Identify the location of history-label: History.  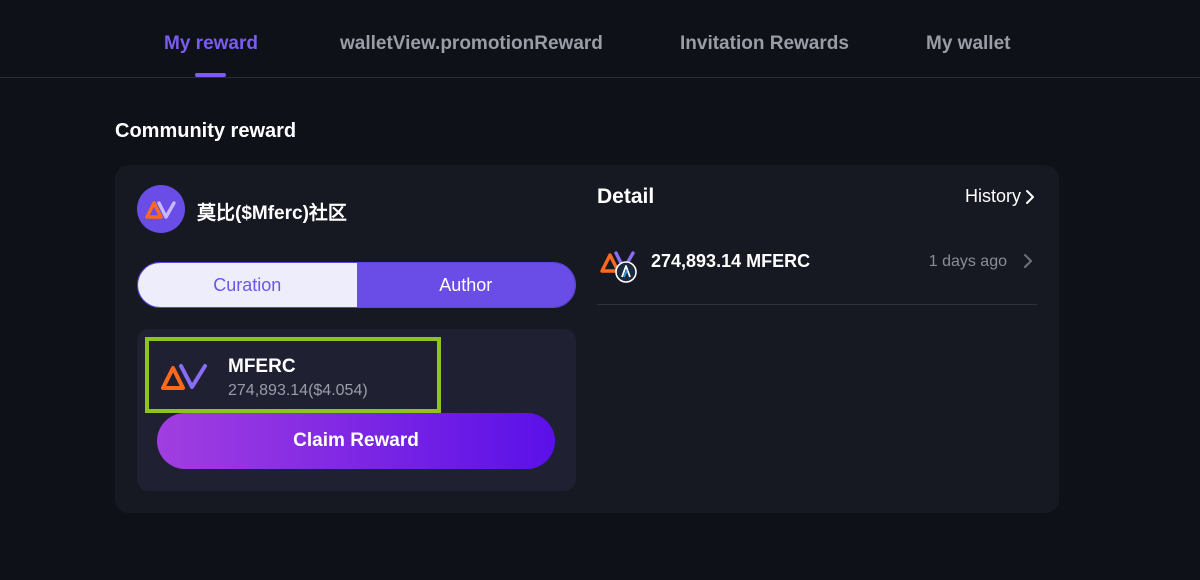
(992, 196).